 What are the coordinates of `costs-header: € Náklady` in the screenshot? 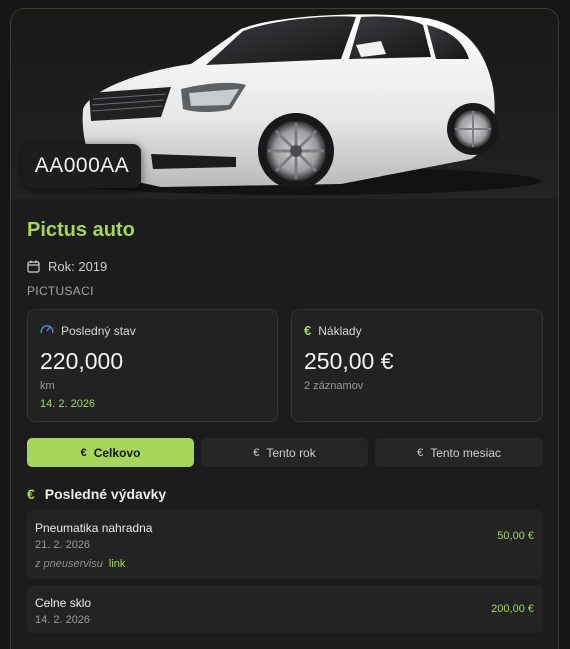 It's located at (333, 330).